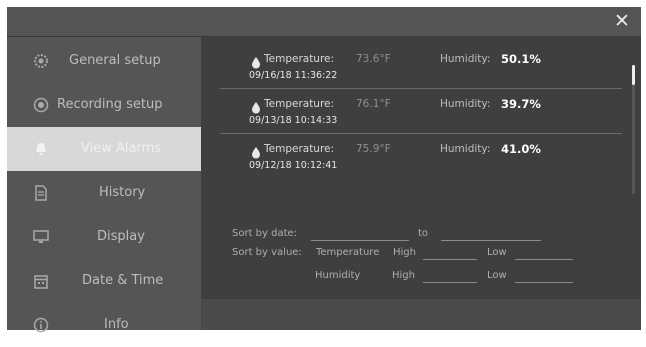  What do you see at coordinates (421, 314) in the screenshot?
I see `bottom-strip` at bounding box center [421, 314].